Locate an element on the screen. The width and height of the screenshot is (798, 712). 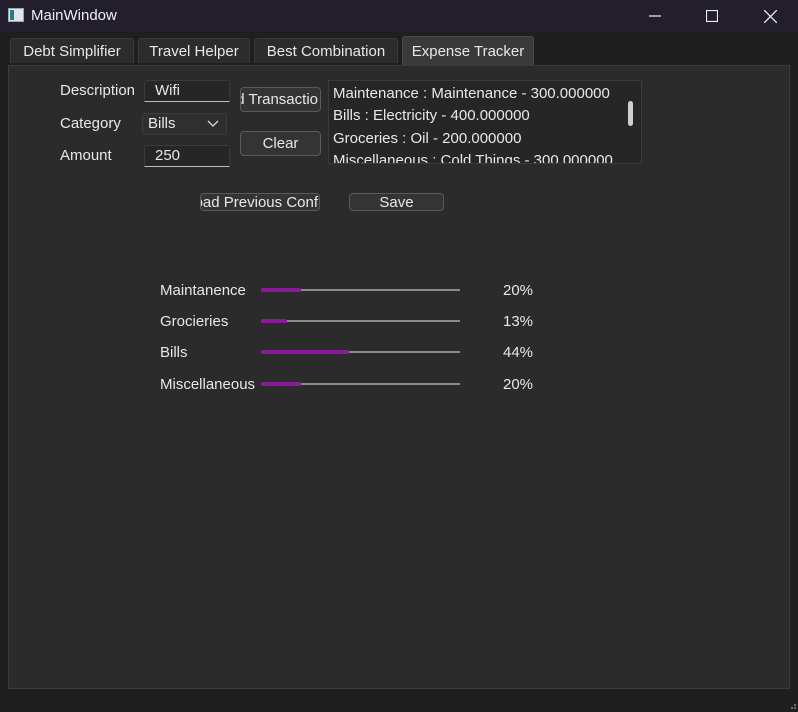
tab-label: Expense Tracker is located at coordinates (468, 51).